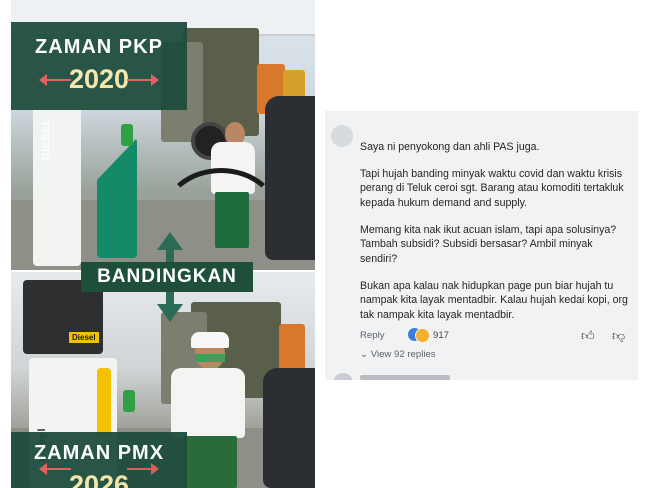 This screenshot has height=488, width=650. I want to click on person-sarong, so click(210, 462).